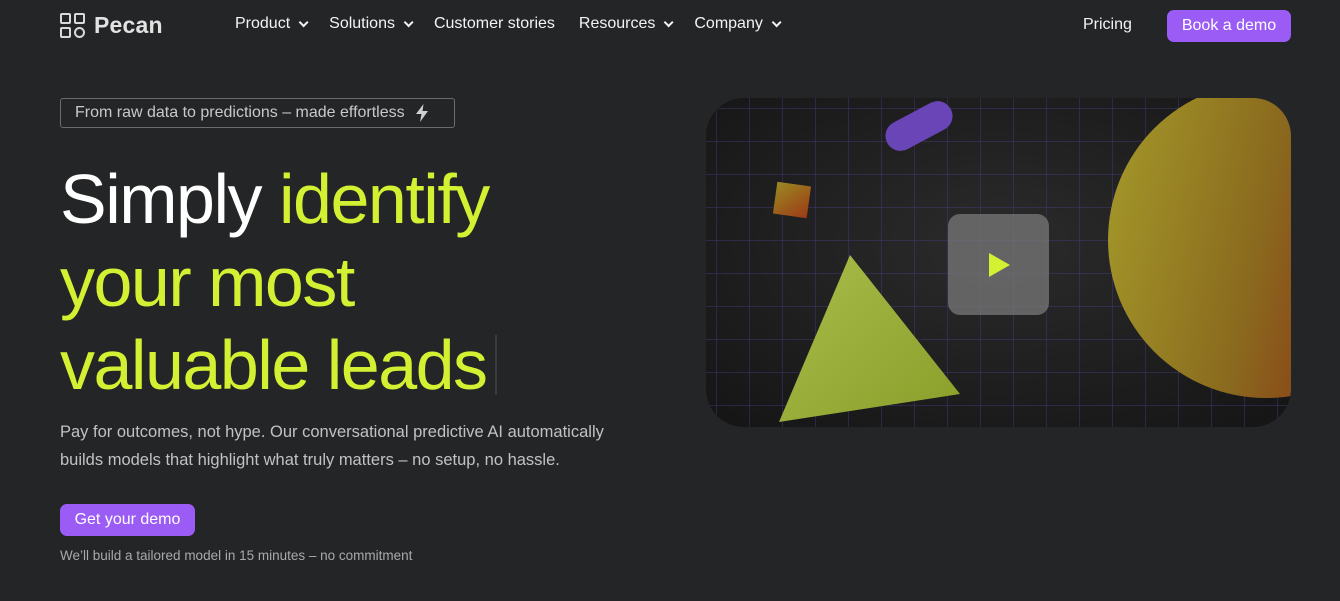  Describe the element at coordinates (127, 520) in the screenshot. I see `get-demo-button: Get your demo` at that location.